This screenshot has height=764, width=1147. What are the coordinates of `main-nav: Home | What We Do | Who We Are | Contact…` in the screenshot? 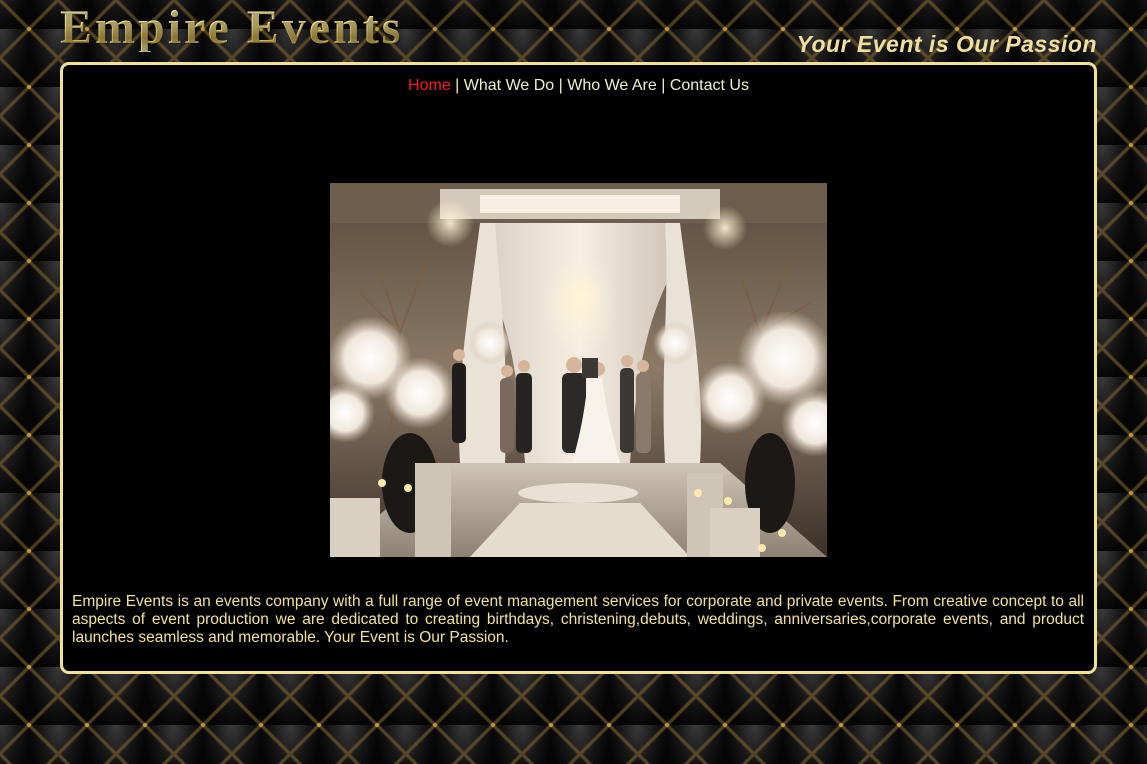 It's located at (578, 86).